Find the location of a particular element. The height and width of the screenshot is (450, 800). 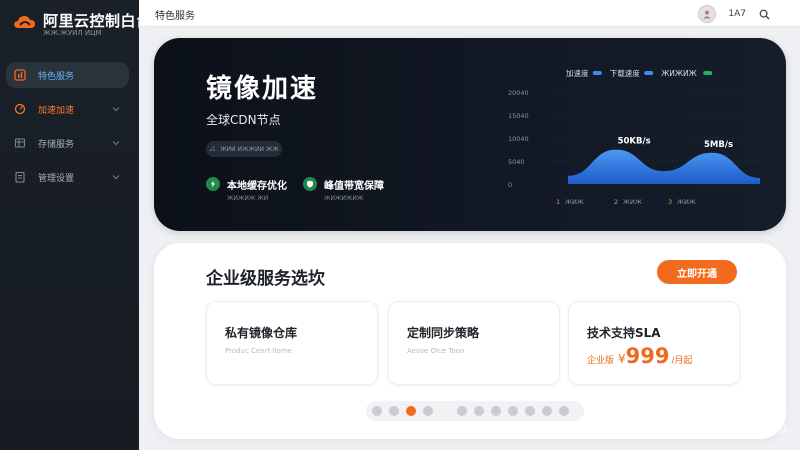

sidebar-item-management: 管理设置 is located at coordinates (67, 177).